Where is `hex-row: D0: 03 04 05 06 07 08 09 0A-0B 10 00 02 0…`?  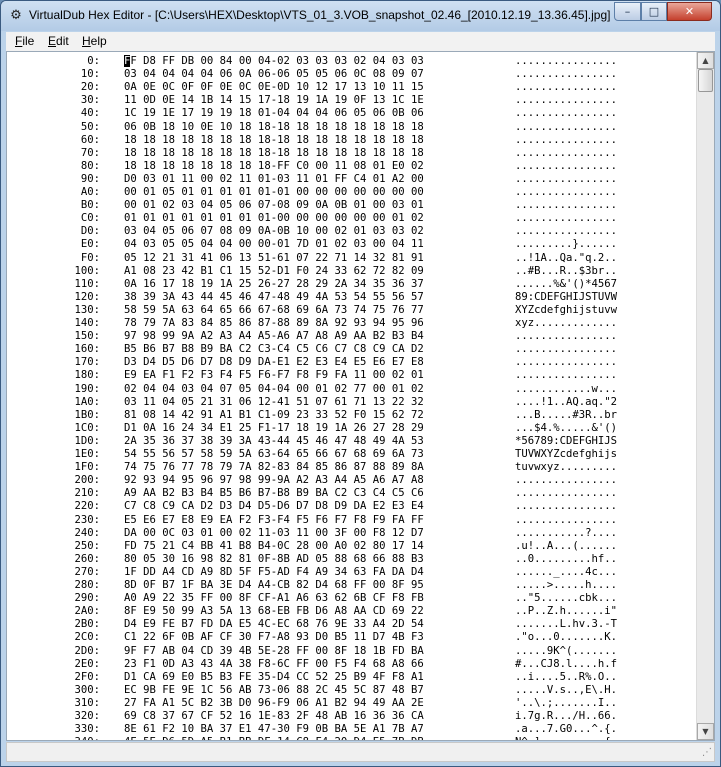 hex-row: D0: 03 04 05 06 07 08 09 0A-0B 10 00 02 0… is located at coordinates (351, 231).